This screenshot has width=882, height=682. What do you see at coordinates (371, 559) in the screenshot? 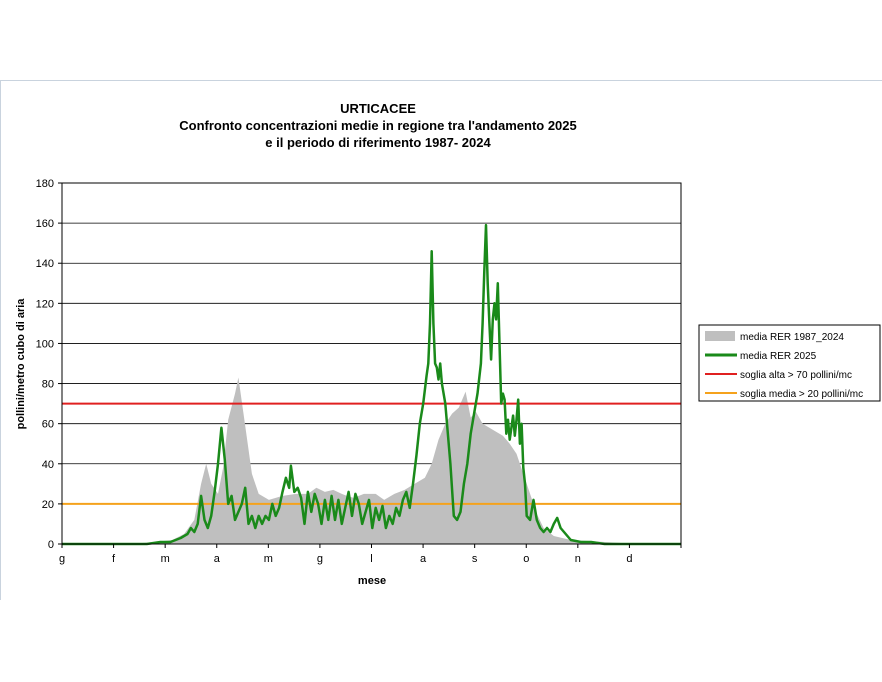
I see `x-tick-label: l` at bounding box center [371, 559].